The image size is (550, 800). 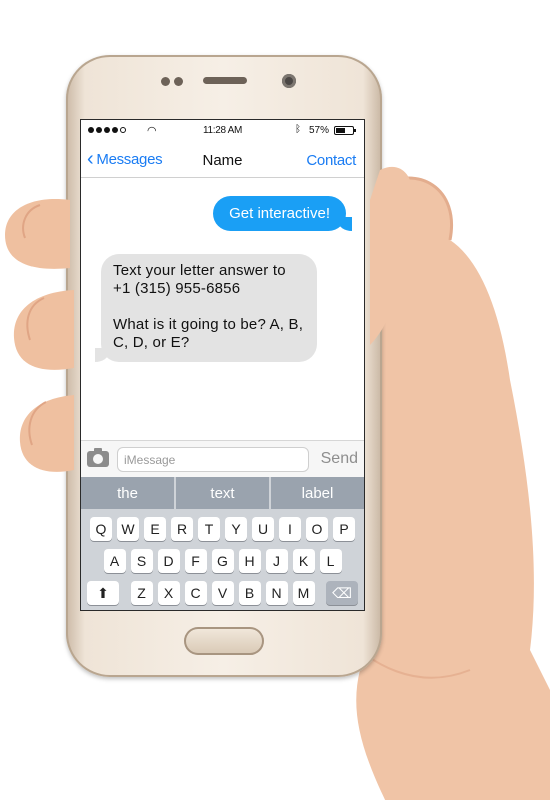 I want to click on backspace-key: ⌫, so click(x=342, y=593).